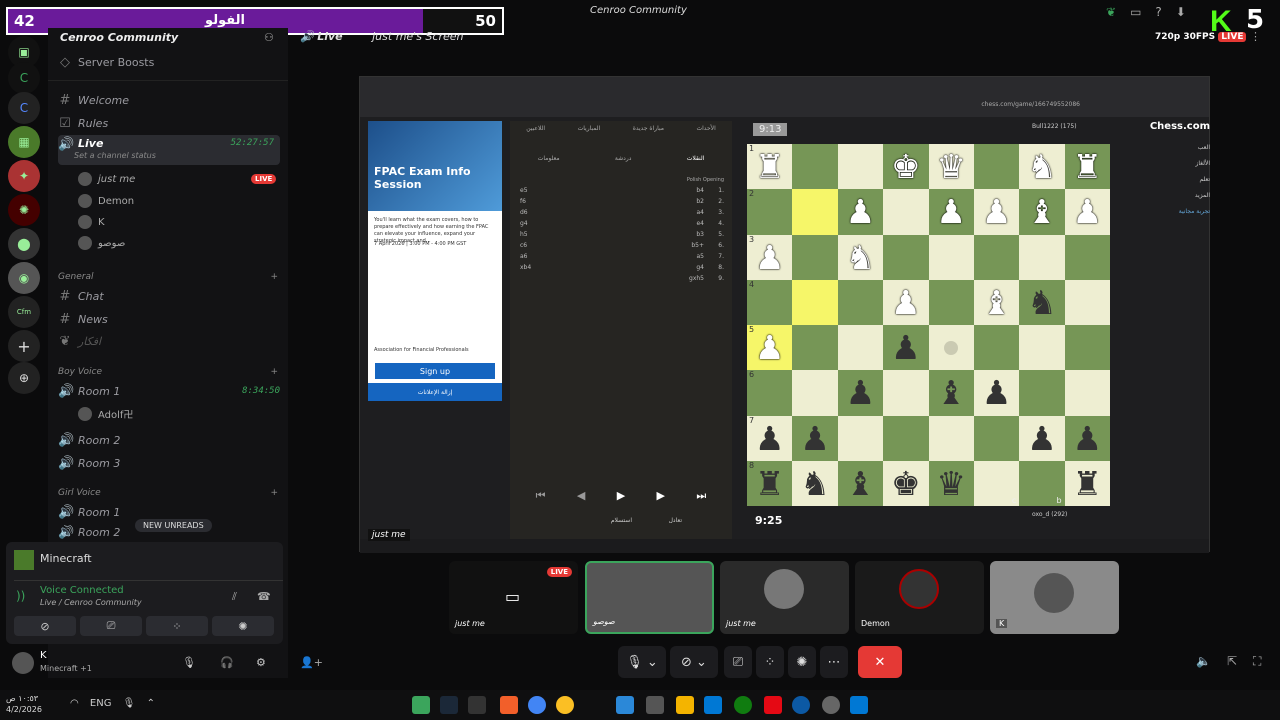 Image resolution: width=1280 pixels, height=720 pixels. What do you see at coordinates (24, 78) in the screenshot?
I see `server-icon-c: C` at bounding box center [24, 78].